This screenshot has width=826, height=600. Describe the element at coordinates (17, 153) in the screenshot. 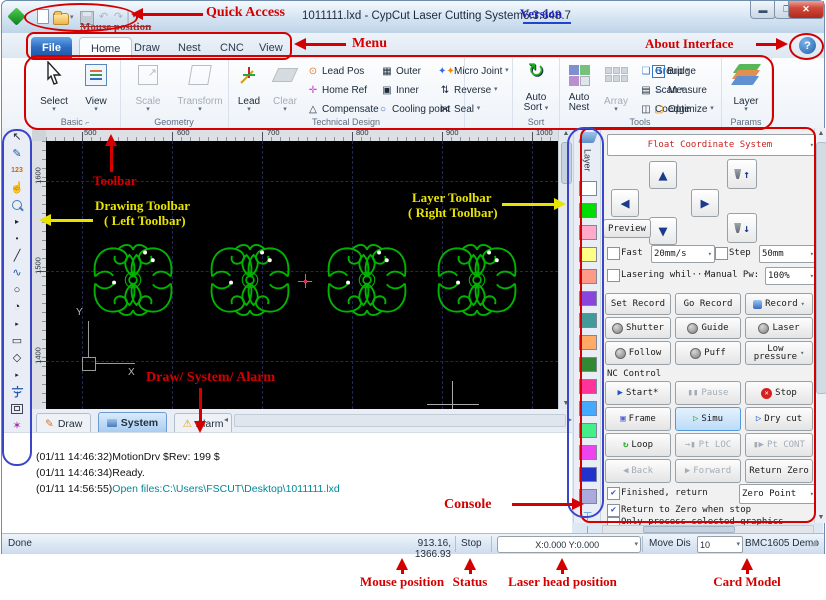

I see `node-edit-tool-icon: ✎` at that location.